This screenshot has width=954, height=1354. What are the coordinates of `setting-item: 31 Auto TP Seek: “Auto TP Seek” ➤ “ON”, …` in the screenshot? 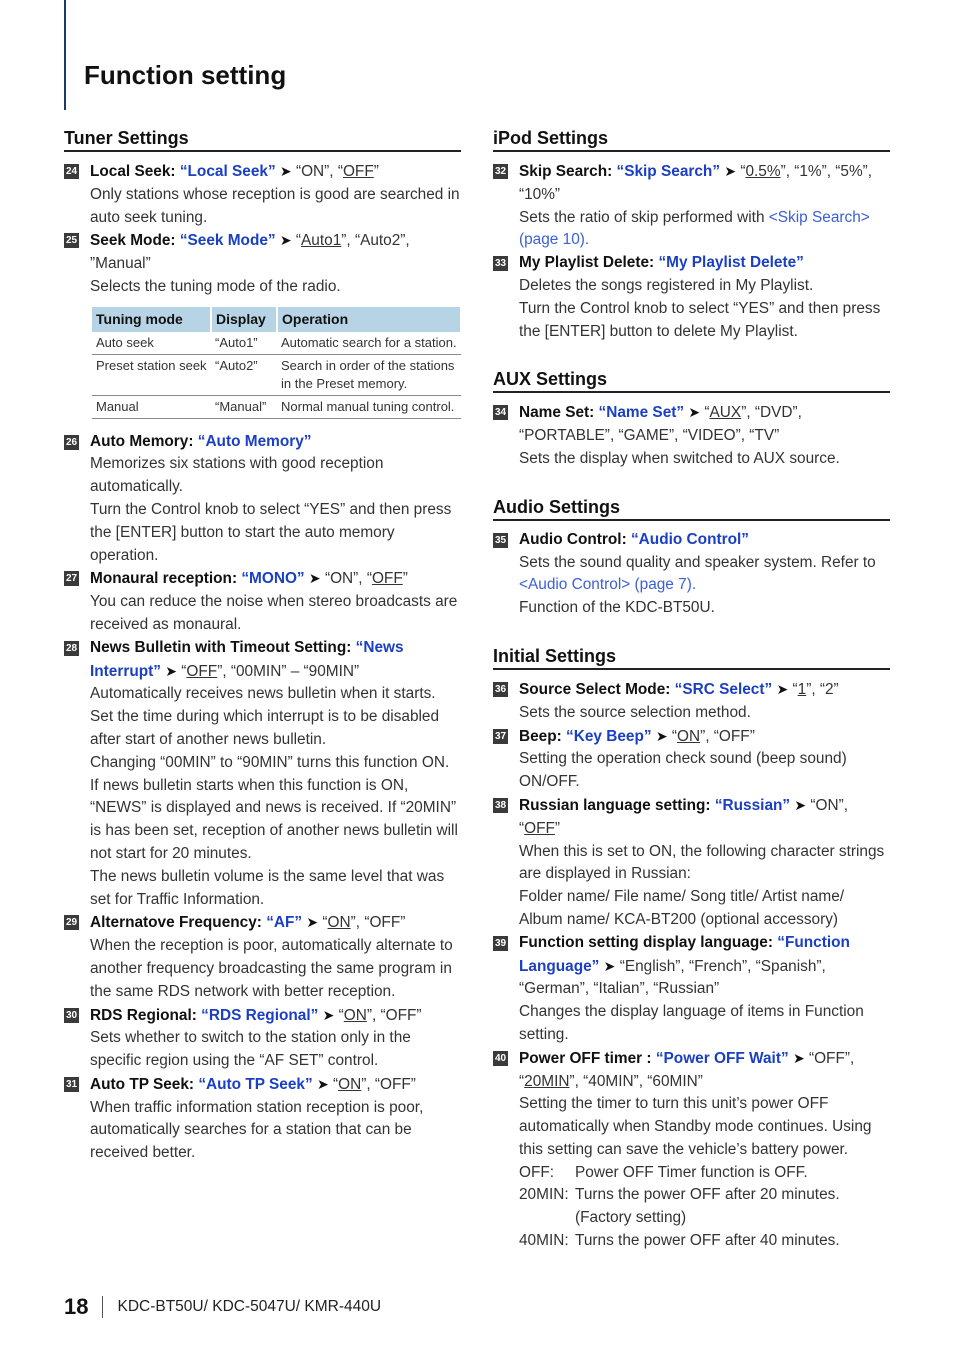 It's located at (262, 1119).